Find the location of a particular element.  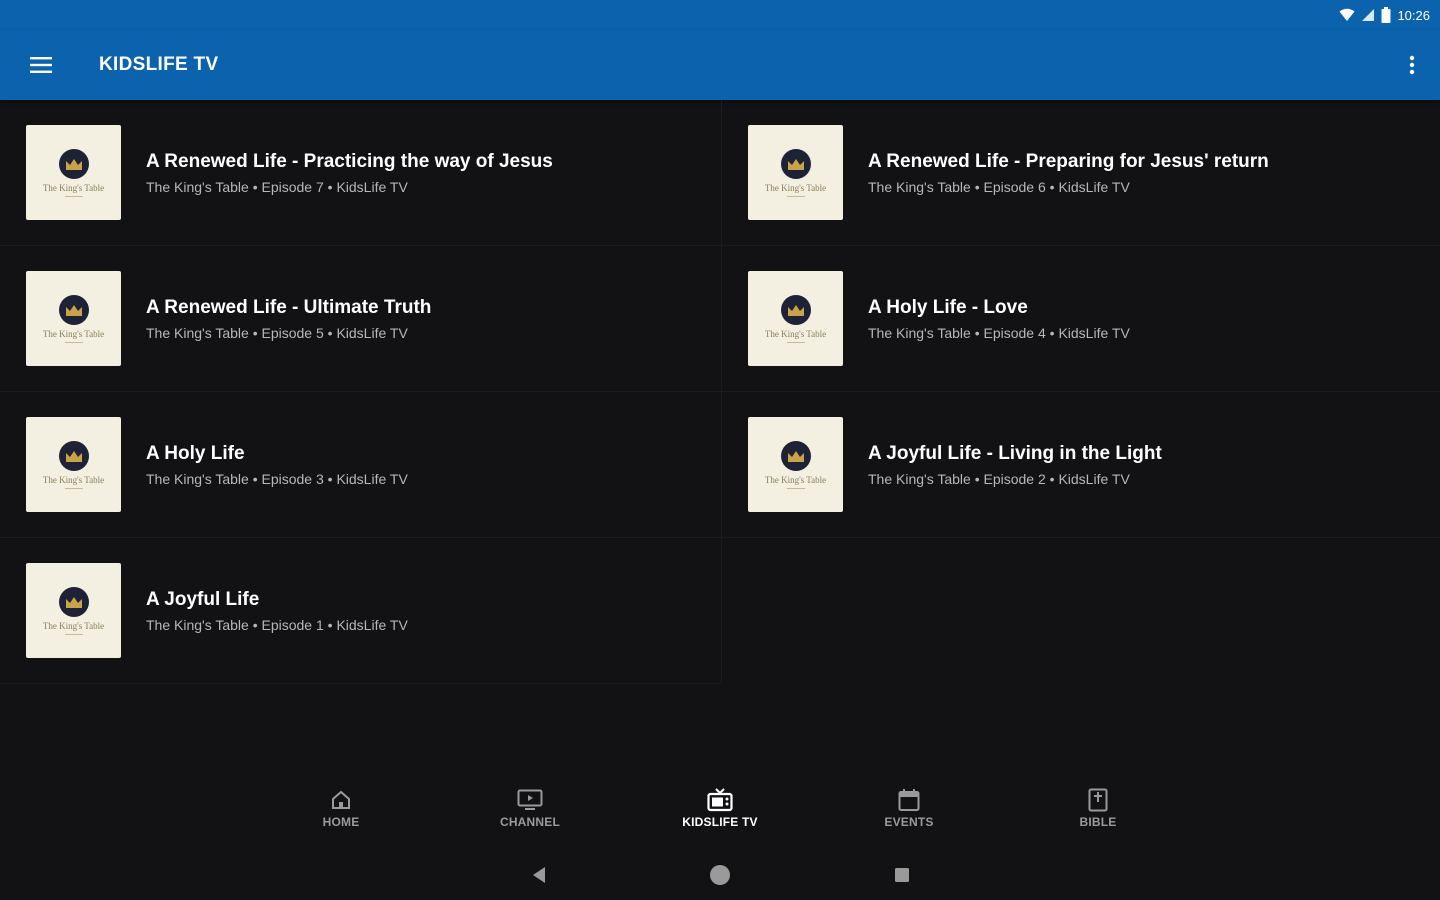

channel-icon is located at coordinates (530, 800).